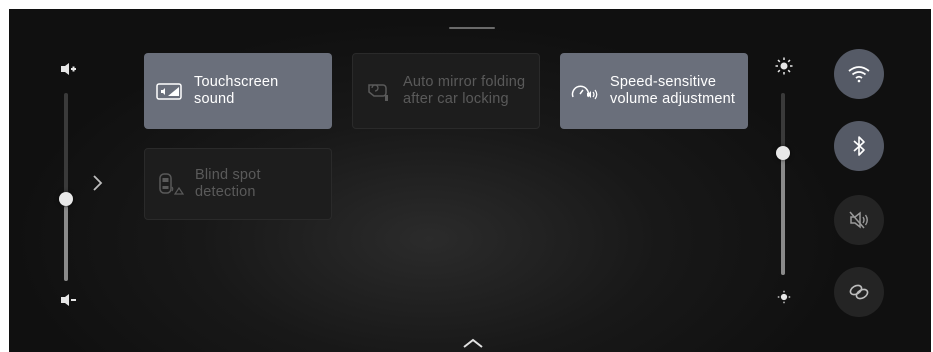 This screenshot has height=352, width=933. Describe the element at coordinates (472, 28) in the screenshot. I see `drag-handle` at that location.